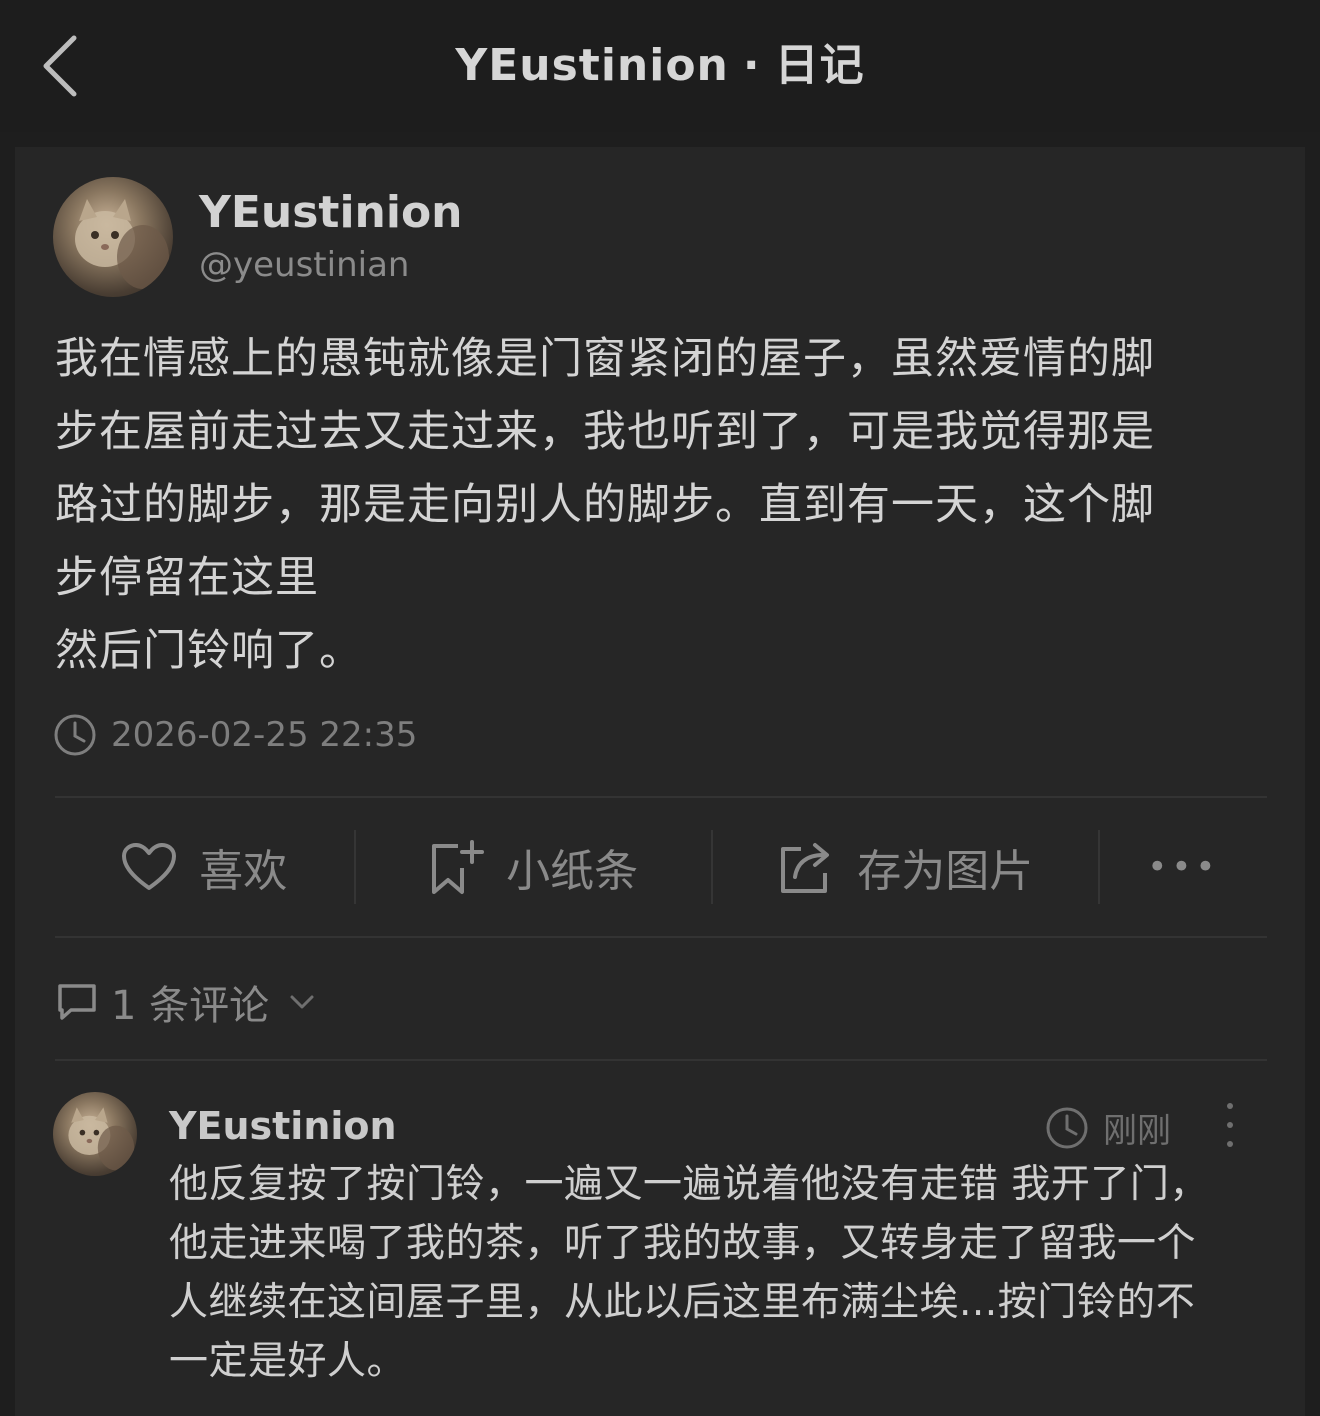 This screenshot has height=1416, width=1320. I want to click on comment-timestamp: 刚刚, so click(1108, 1127).